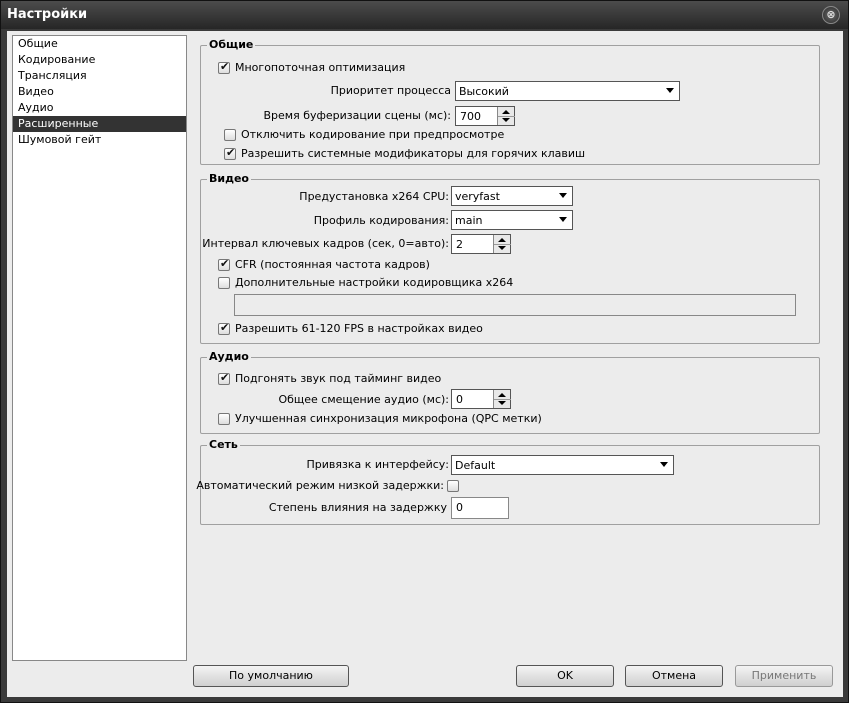  What do you see at coordinates (512, 220) in the screenshot?
I see `profile-select: main` at bounding box center [512, 220].